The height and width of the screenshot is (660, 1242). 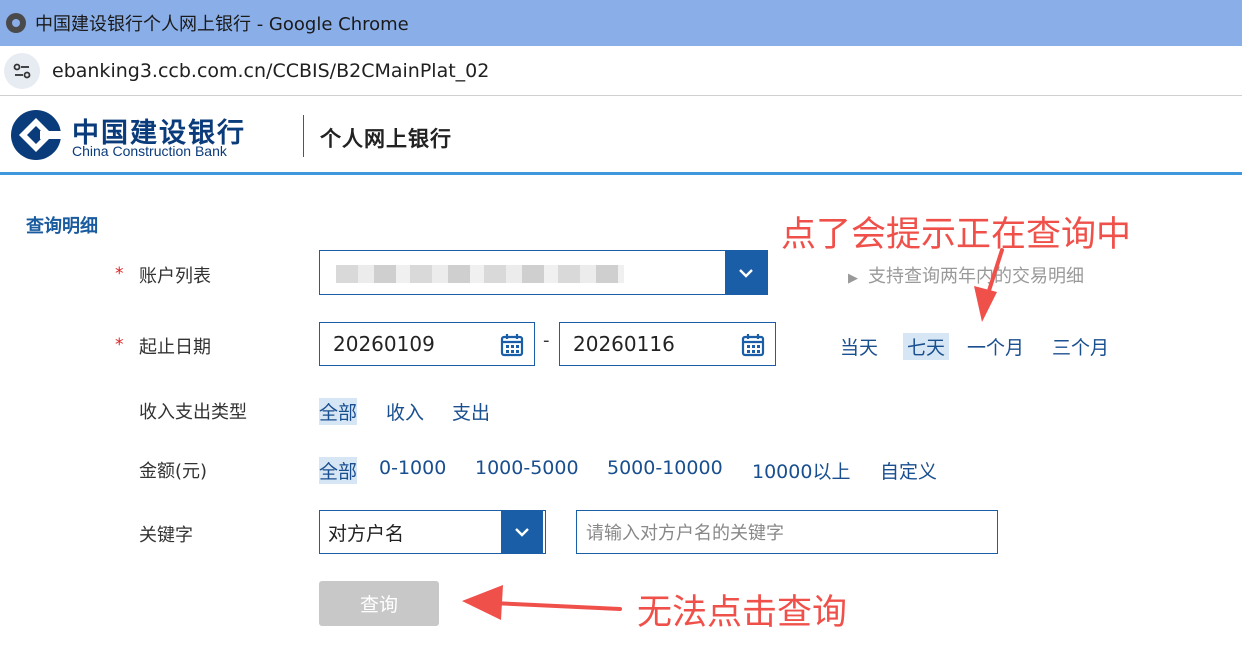 I want to click on type-option-all: 全部, so click(x=338, y=411).